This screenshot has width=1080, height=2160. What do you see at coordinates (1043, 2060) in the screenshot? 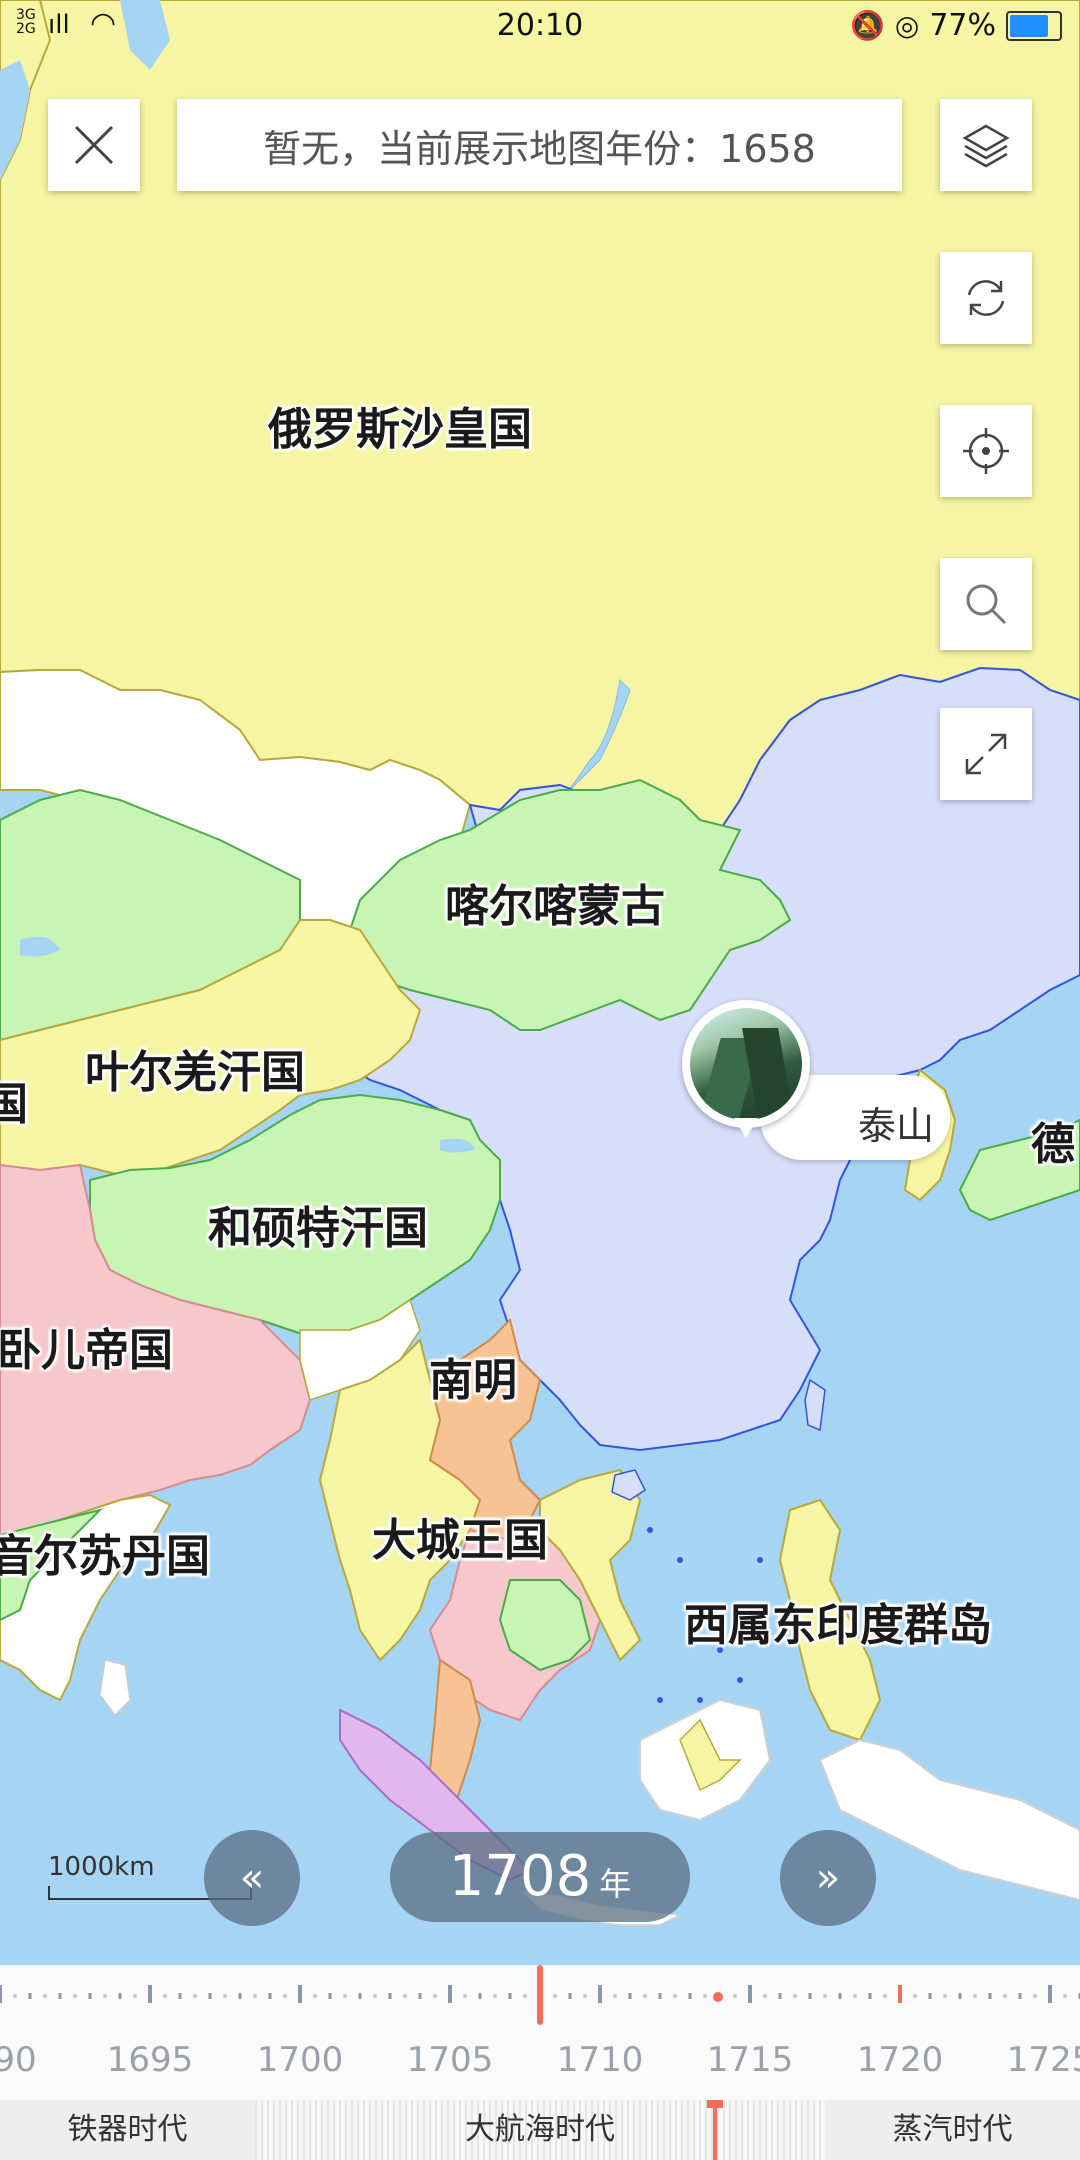
I see `timeline-label: 1725` at bounding box center [1043, 2060].